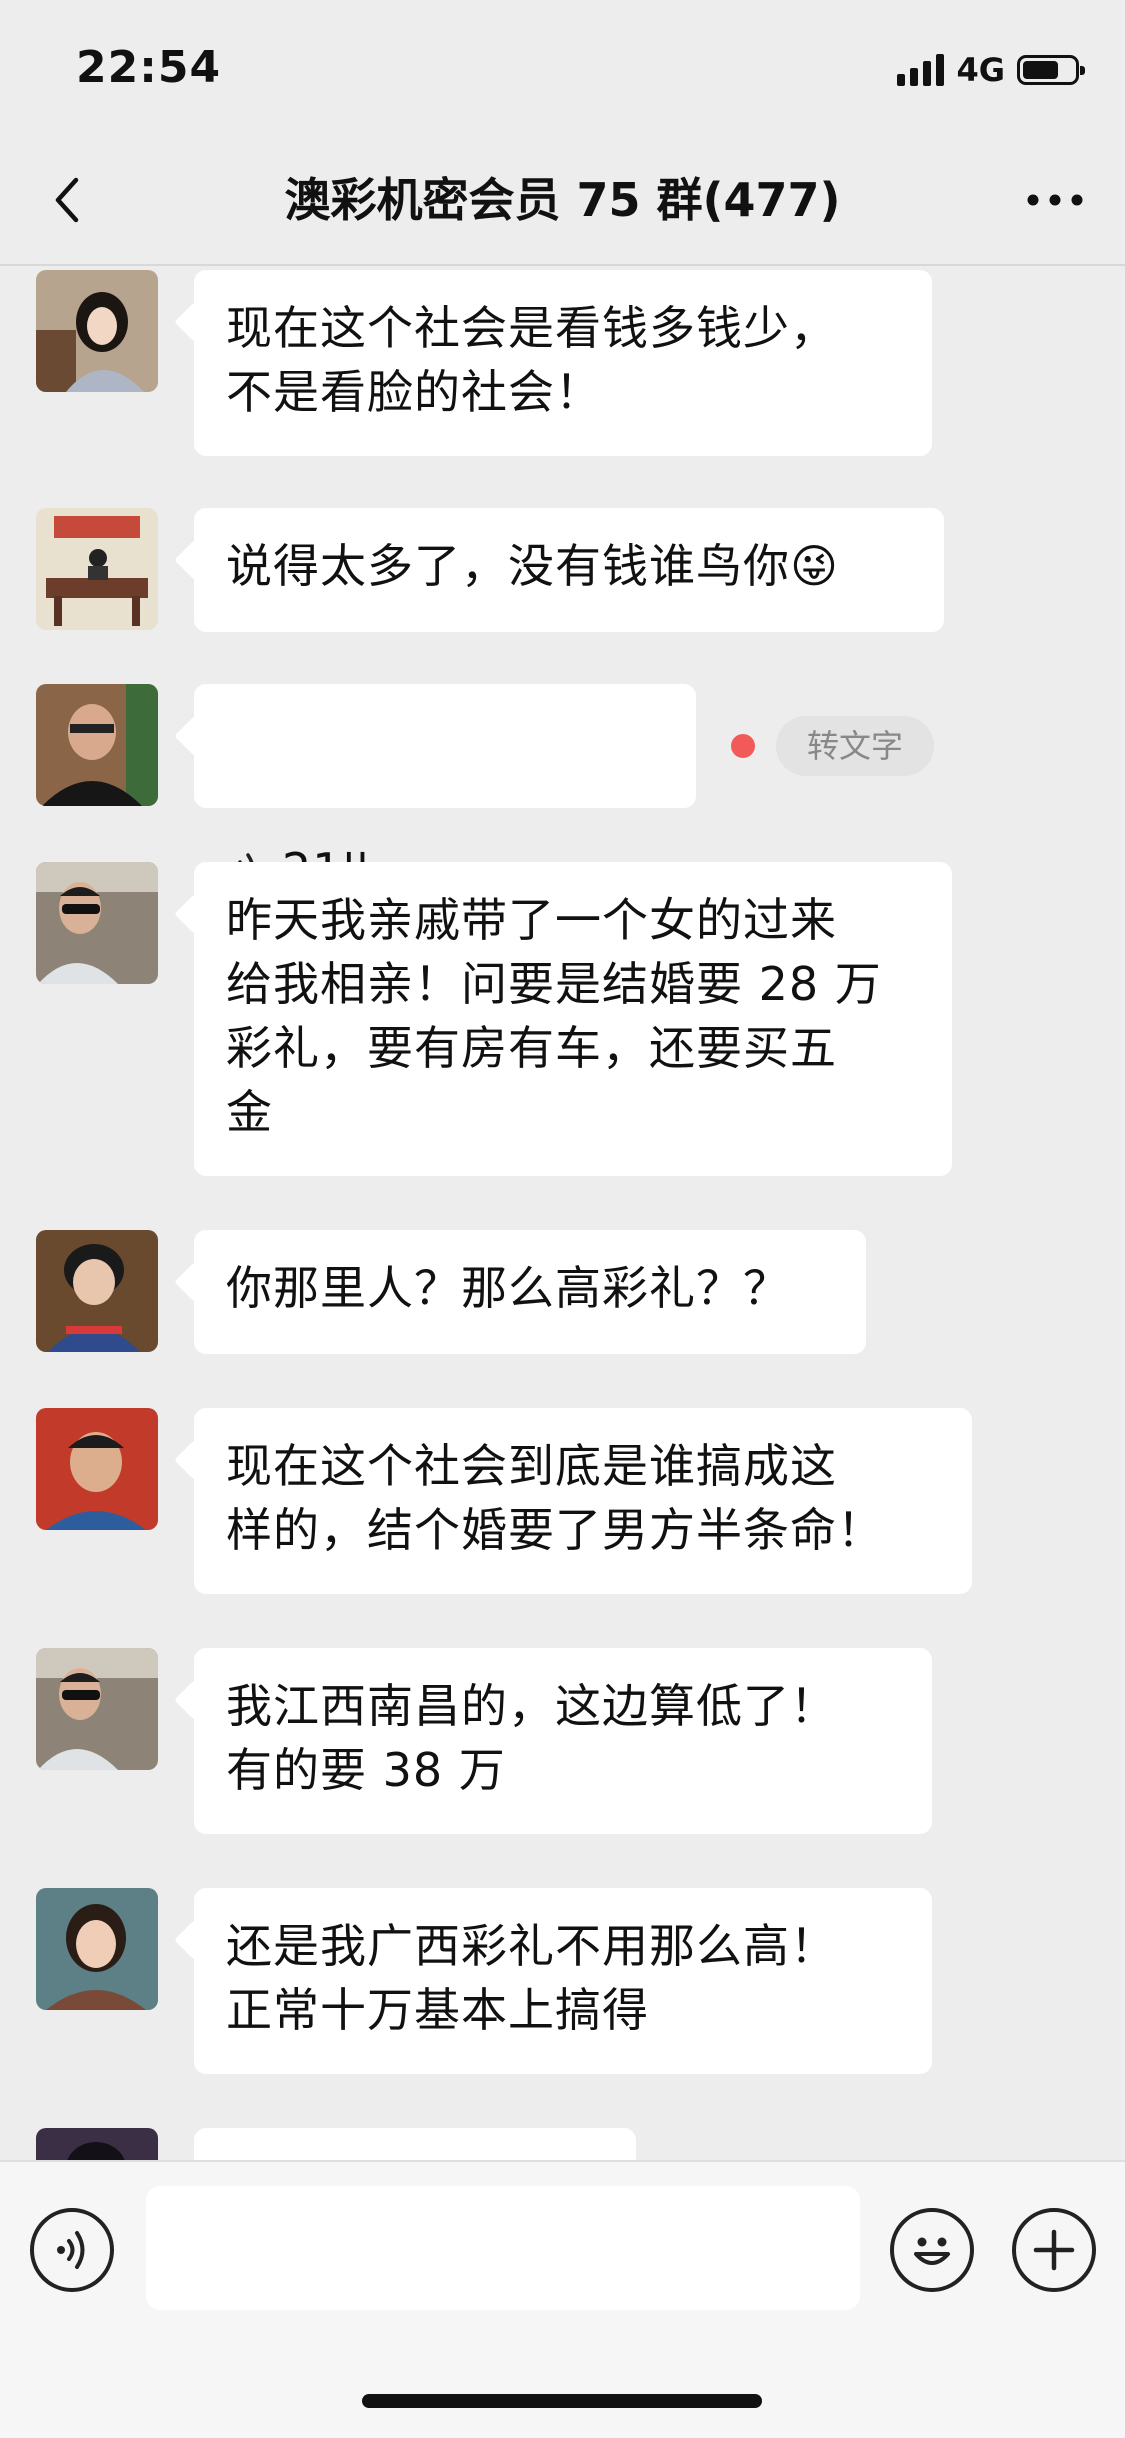 This screenshot has width=1125, height=2438. I want to click on signal-icon, so click(921, 70).